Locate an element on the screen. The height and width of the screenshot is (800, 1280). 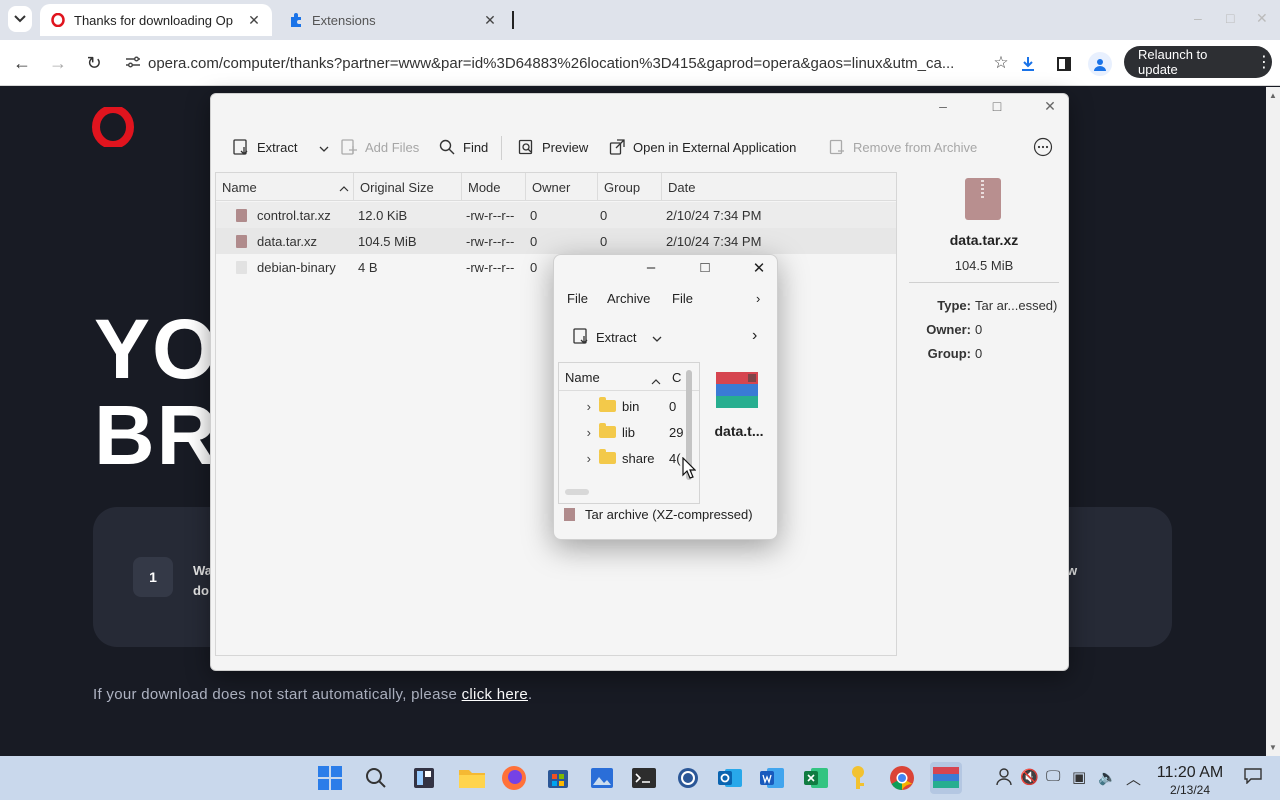
chrome-button is located at coordinates (902, 778).